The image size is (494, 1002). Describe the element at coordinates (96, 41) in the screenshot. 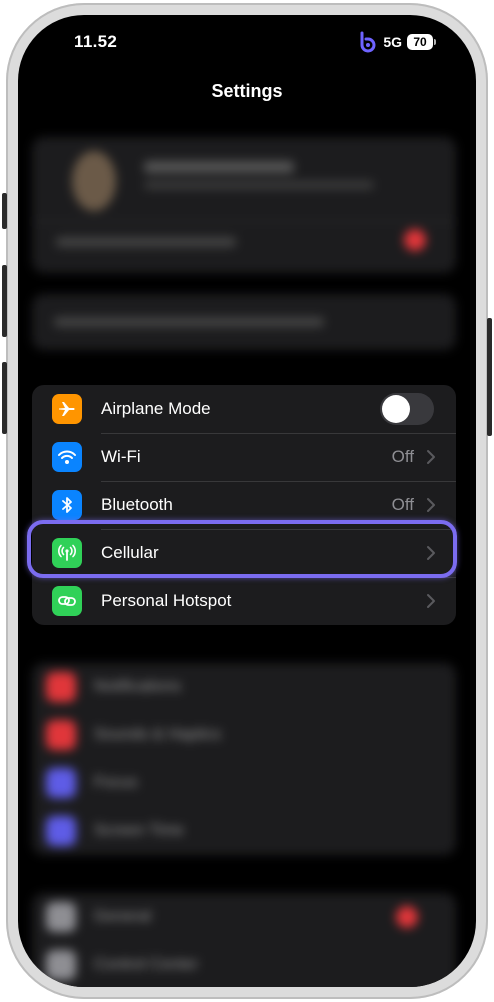

I see `status-time: 11.52` at that location.